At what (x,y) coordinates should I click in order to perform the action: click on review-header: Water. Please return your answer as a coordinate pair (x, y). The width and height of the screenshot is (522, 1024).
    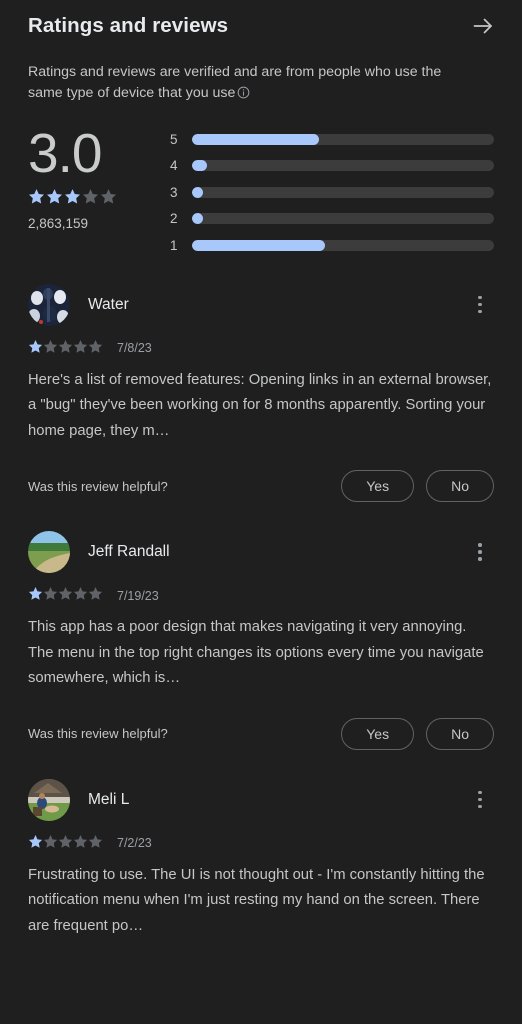
    Looking at the image, I should click on (261, 305).